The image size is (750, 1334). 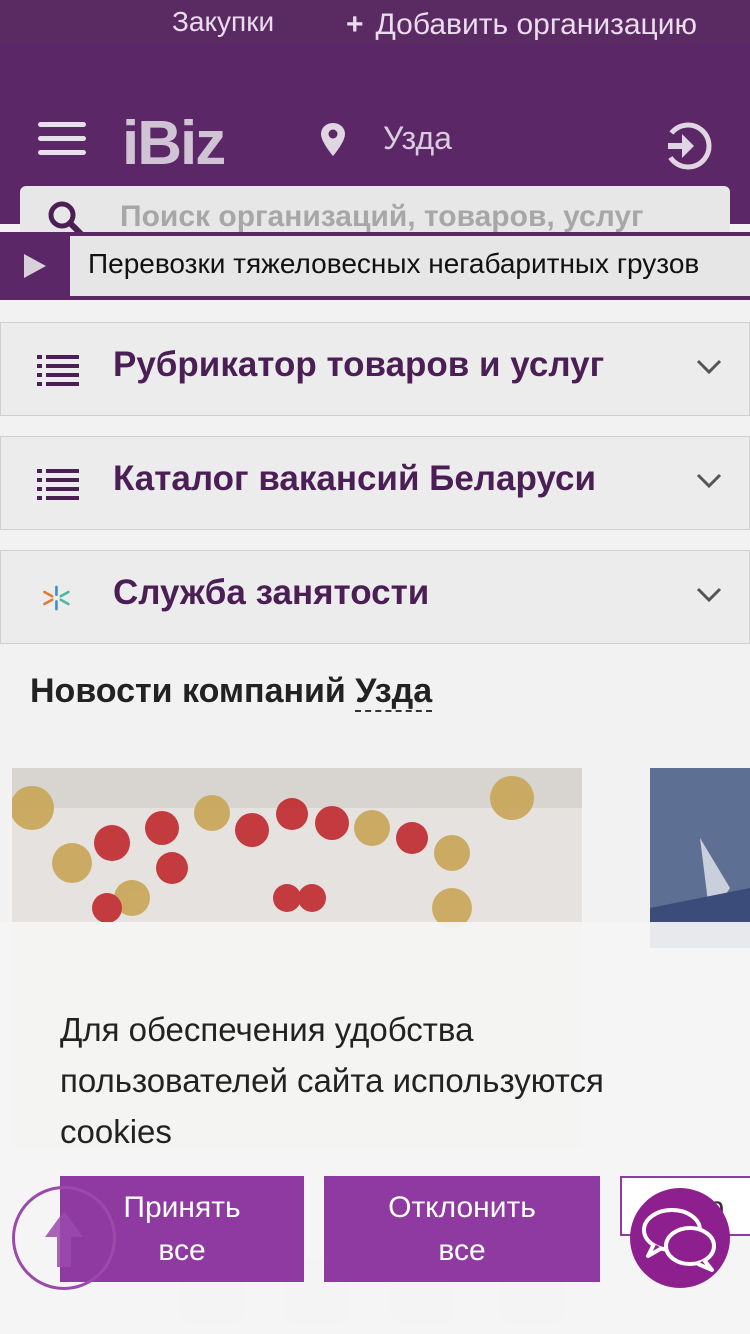 I want to click on chat-button, so click(x=680, y=1238).